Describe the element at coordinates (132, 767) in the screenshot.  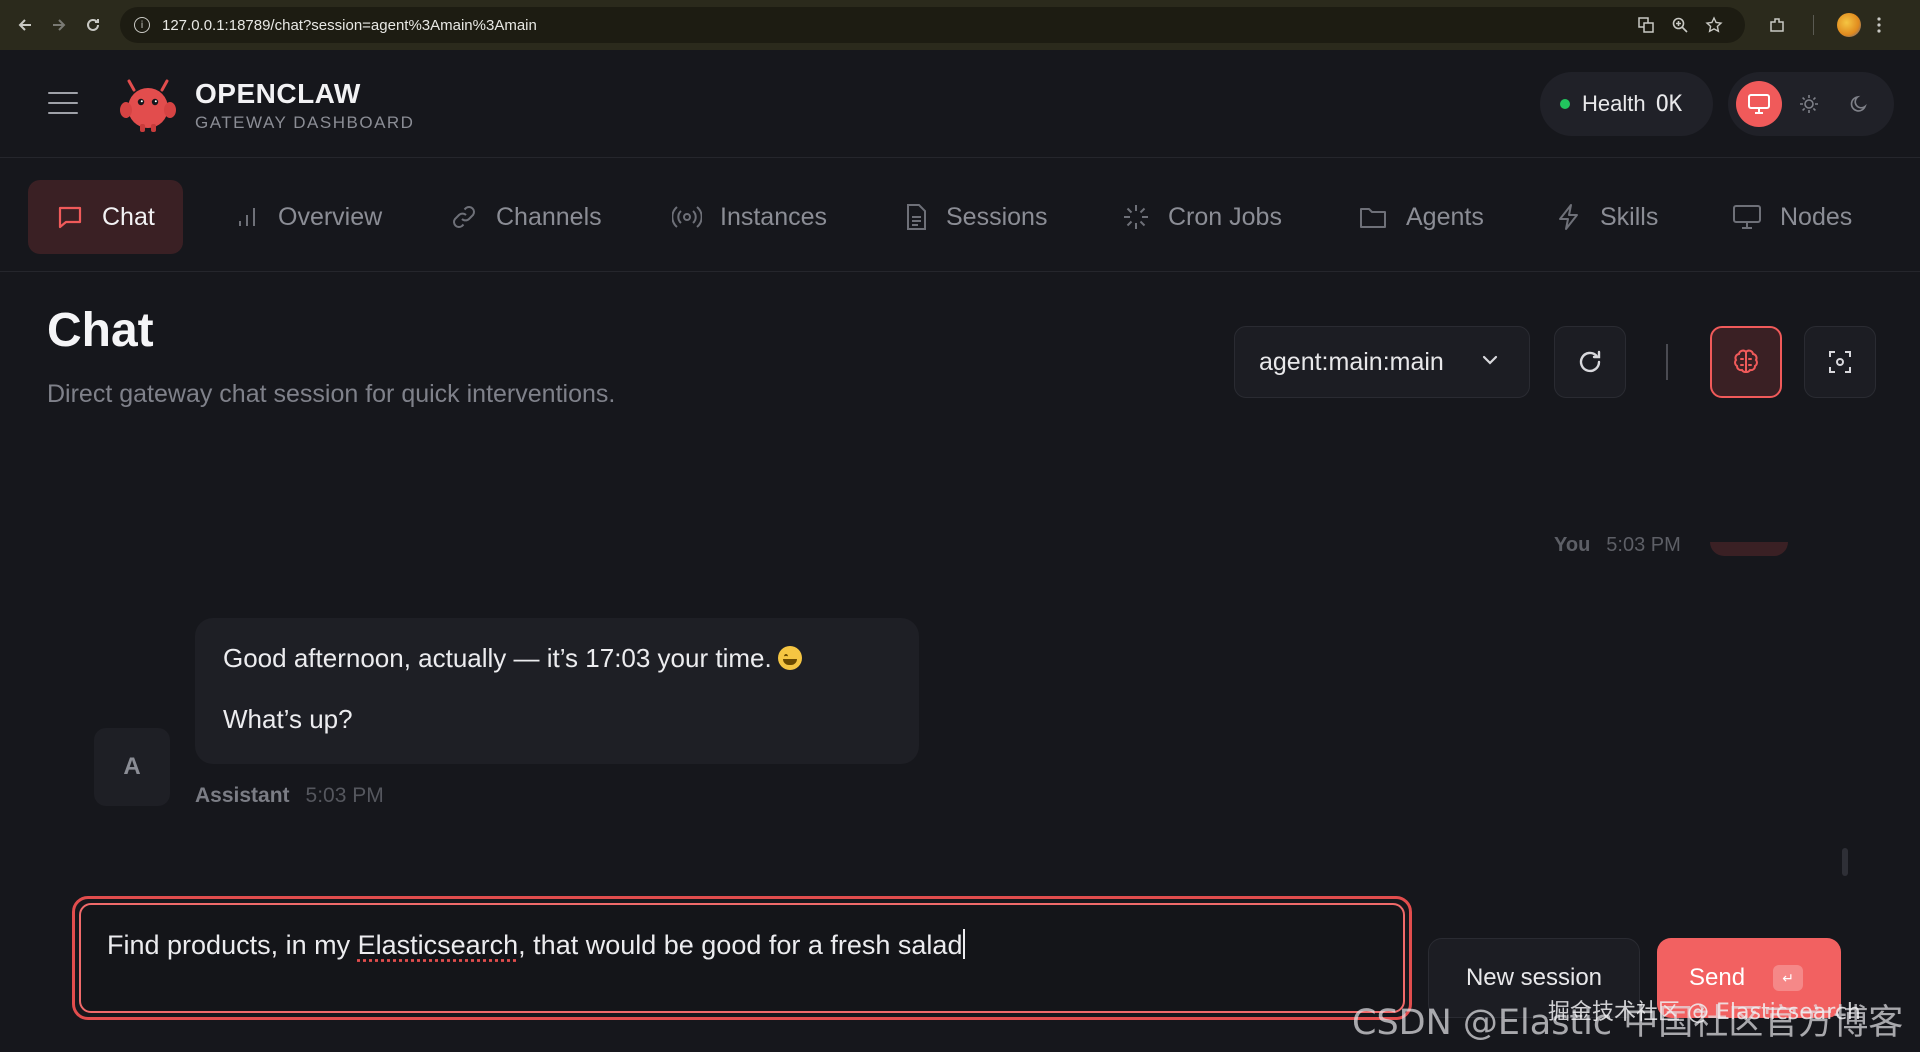
I see `assistant-avatar: A` at that location.